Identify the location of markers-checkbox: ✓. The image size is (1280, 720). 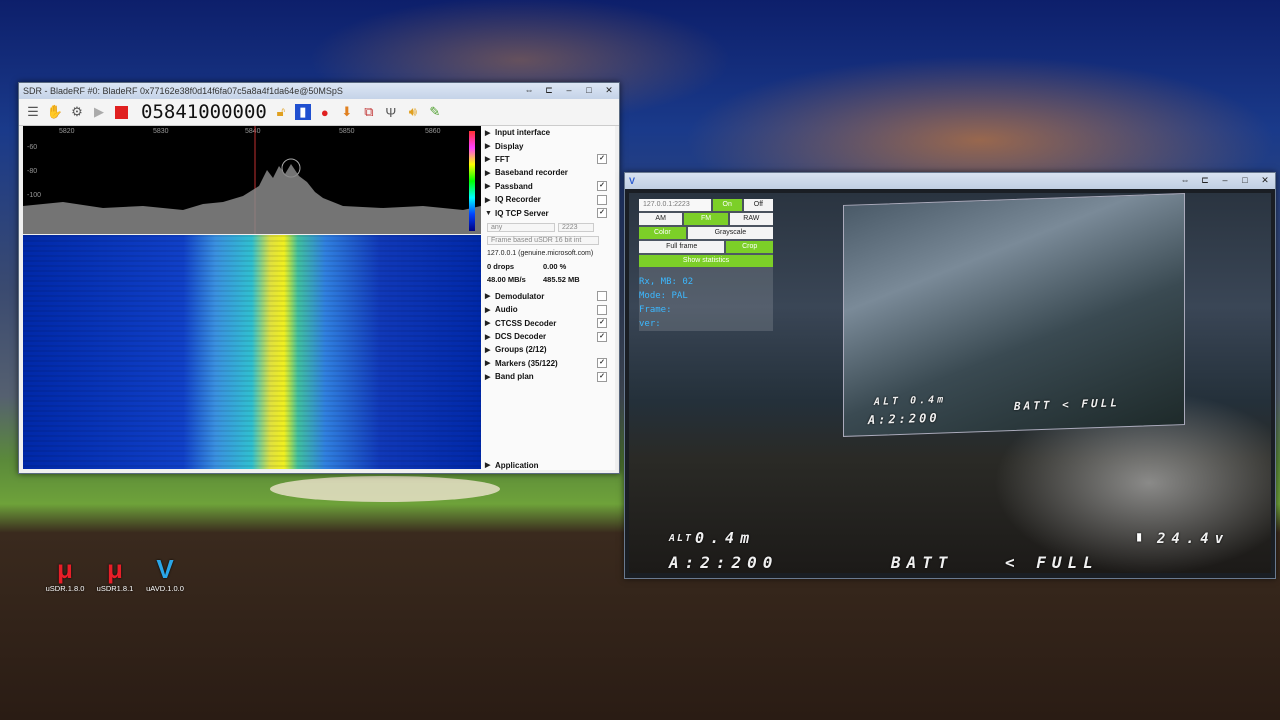
(602, 363).